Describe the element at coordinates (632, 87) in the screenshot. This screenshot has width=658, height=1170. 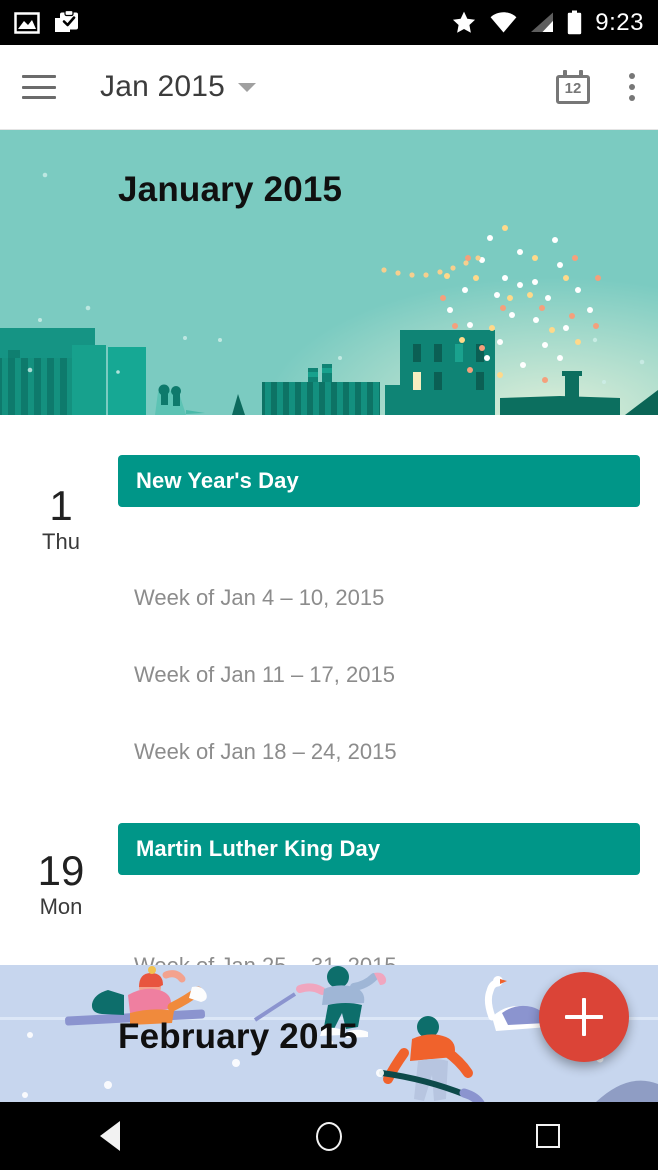
I see `more-vert-icon` at that location.